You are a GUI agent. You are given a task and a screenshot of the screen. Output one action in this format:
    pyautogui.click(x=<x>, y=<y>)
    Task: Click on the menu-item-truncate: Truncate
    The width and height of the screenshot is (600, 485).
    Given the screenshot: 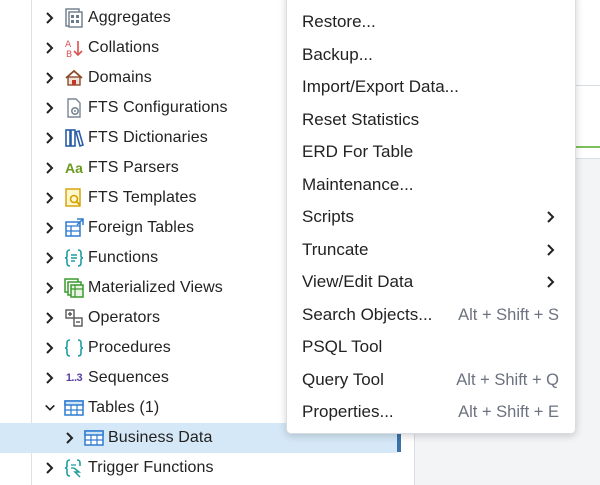 What is the action you would take?
    pyautogui.click(x=431, y=250)
    